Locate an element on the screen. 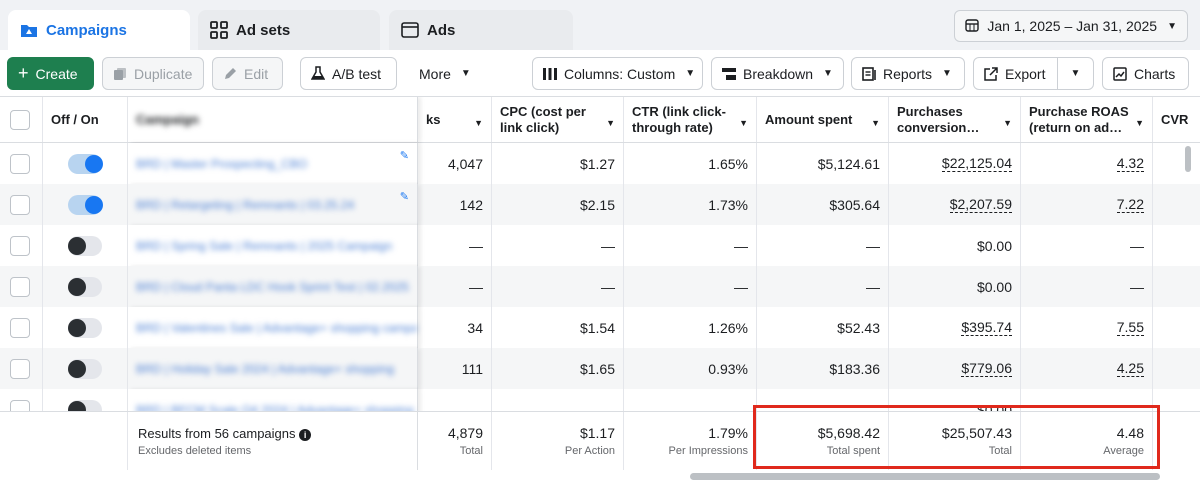 The height and width of the screenshot is (487, 1200). cell-purchases: $2,207.59 is located at coordinates (955, 204).